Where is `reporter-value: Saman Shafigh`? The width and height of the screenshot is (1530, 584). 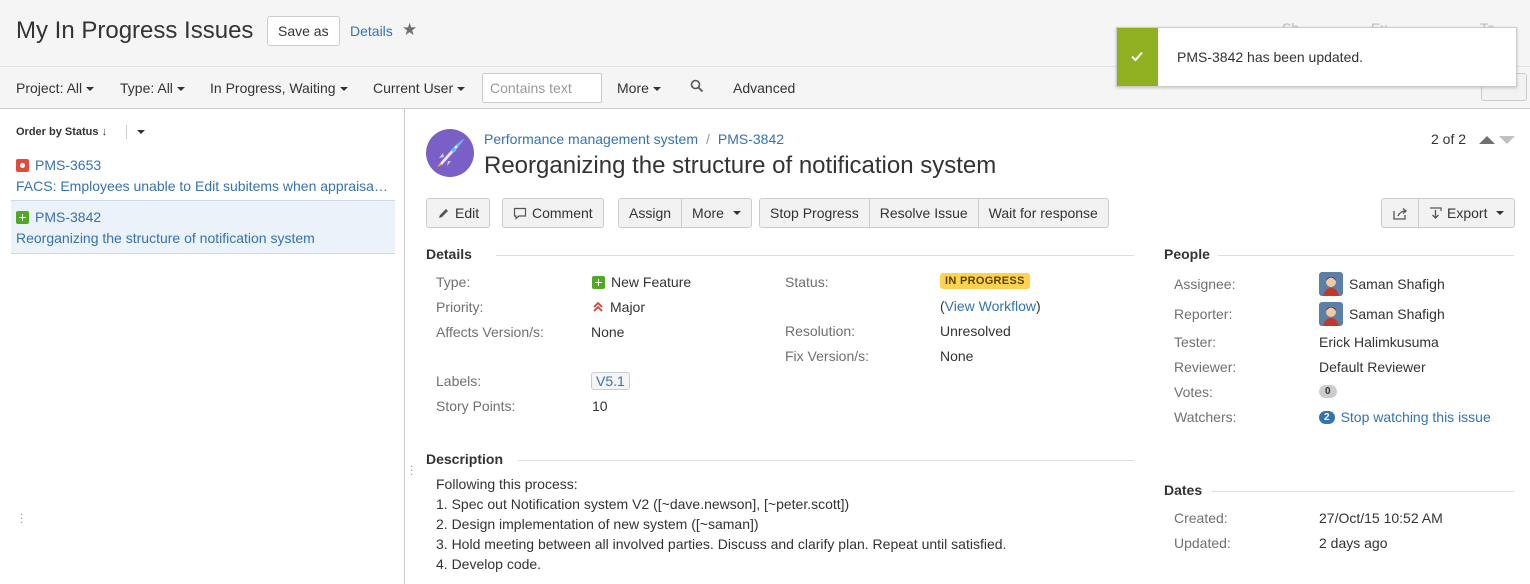
reporter-value: Saman Shafigh is located at coordinates (1382, 314).